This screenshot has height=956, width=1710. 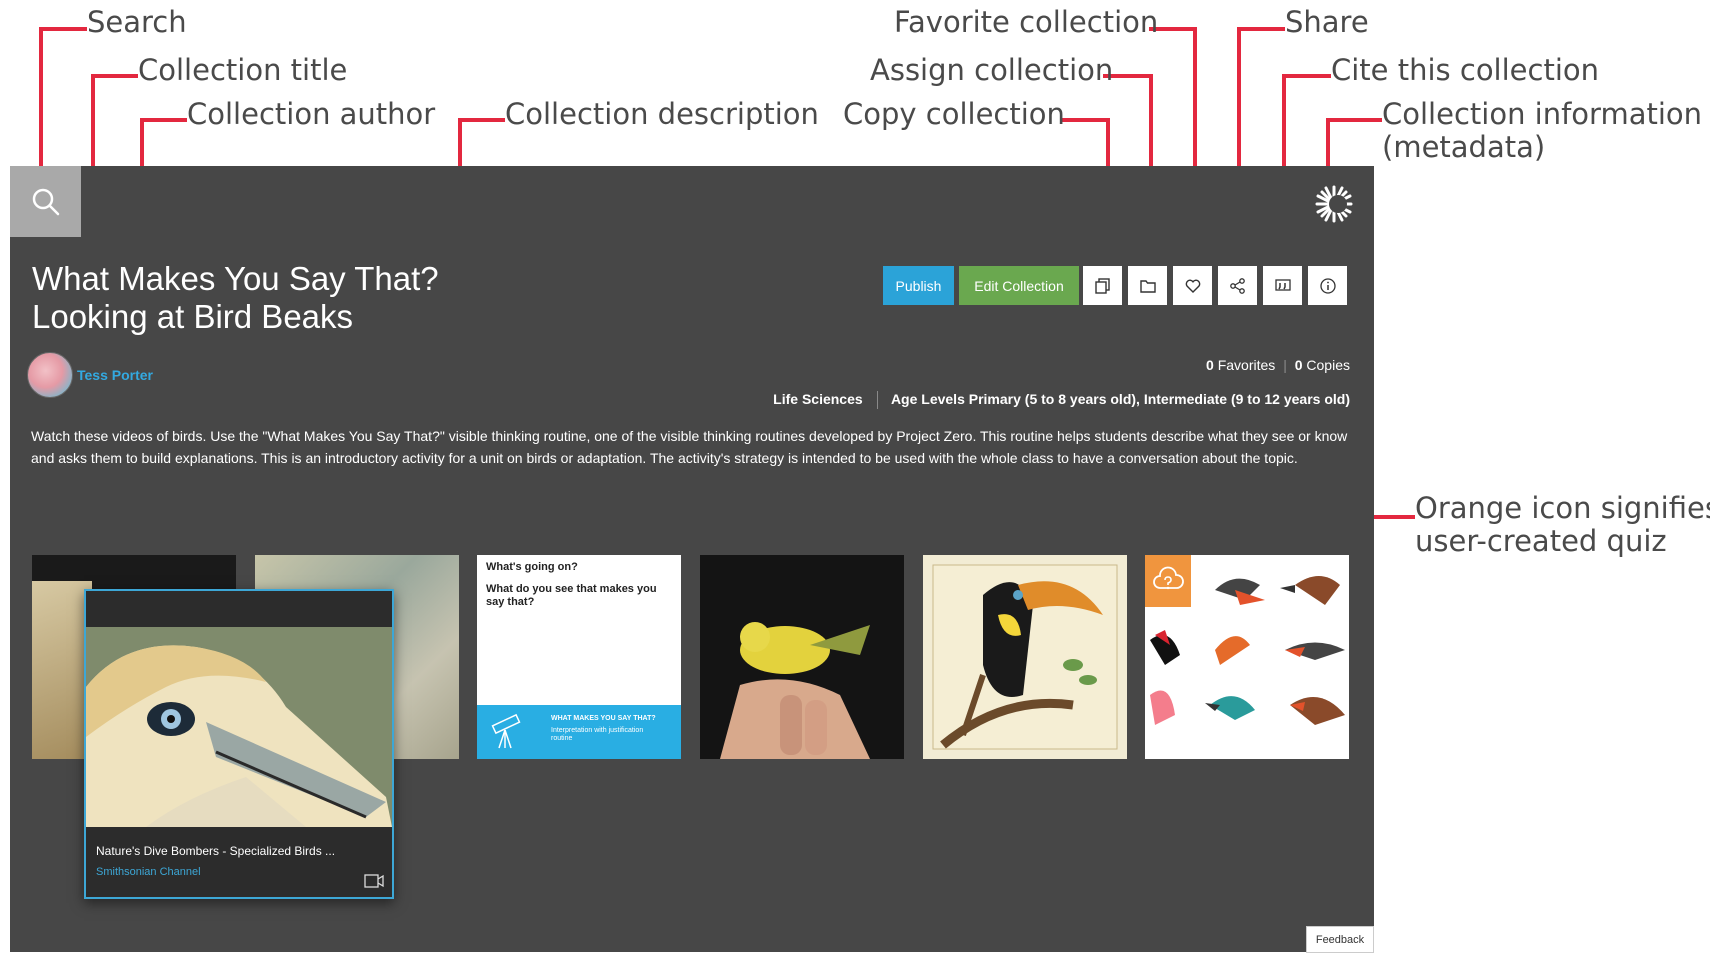 I want to click on cite-callout-line, so click(x=1306, y=76).